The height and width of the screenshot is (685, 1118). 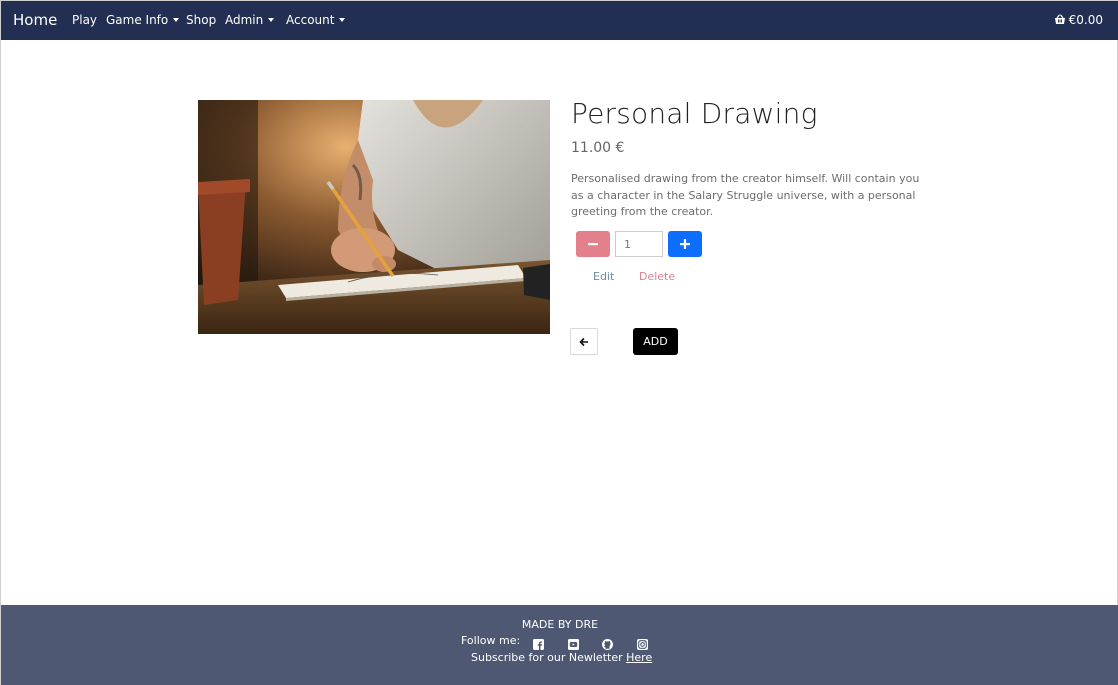 I want to click on plus-icon, so click(x=685, y=244).